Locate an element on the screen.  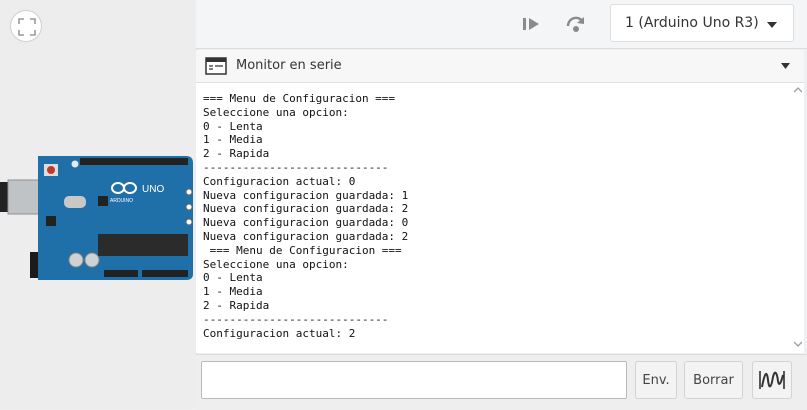
serial-output-line: Nueva configuracion guardada: 0 is located at coordinates (306, 223).